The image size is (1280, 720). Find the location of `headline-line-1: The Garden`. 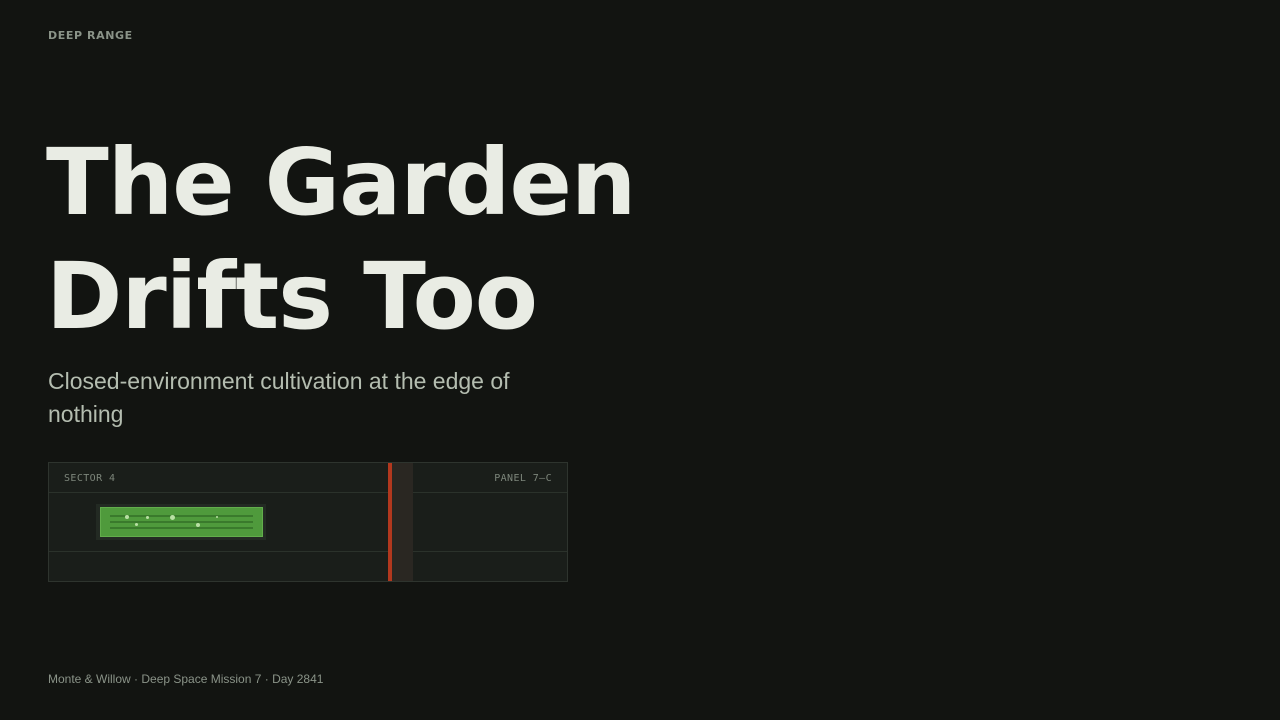

headline-line-1: The Garden is located at coordinates (341, 182).